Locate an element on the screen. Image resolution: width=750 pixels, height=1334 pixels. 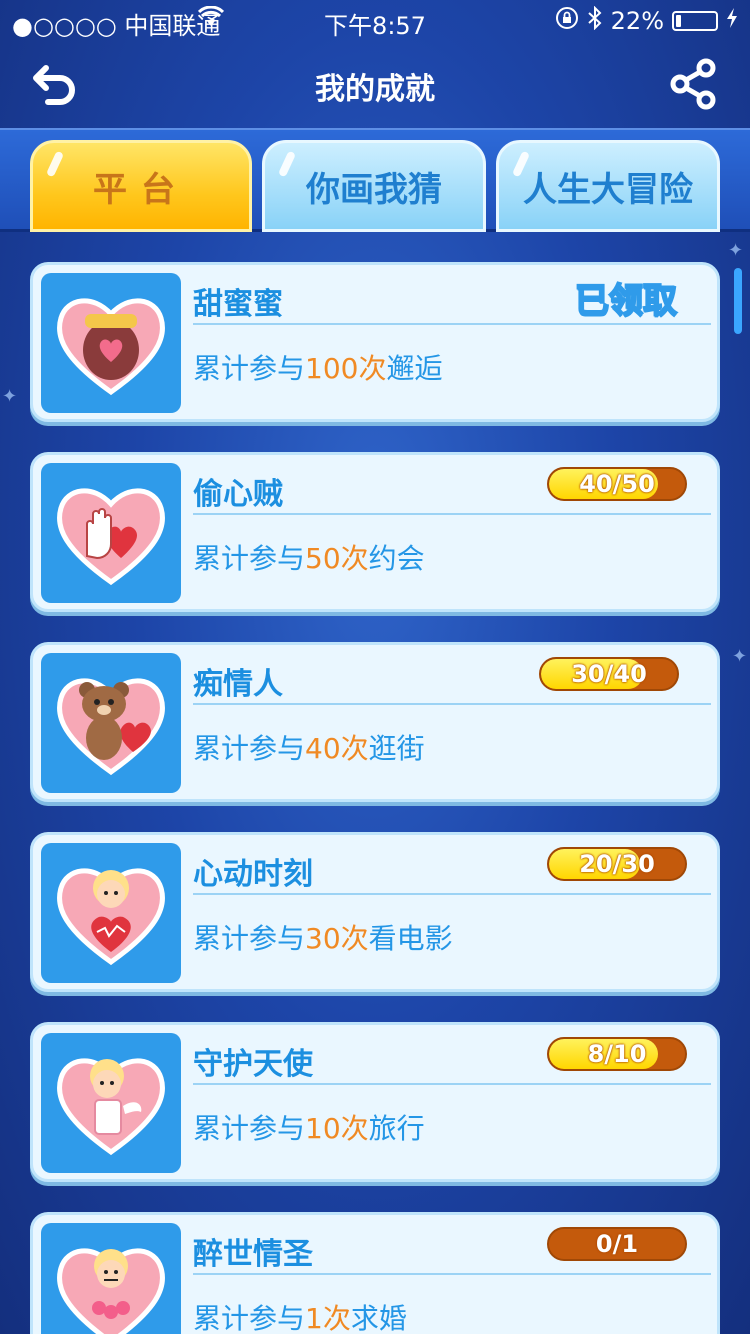
page-title: 我的成就 is located at coordinates (375, 89).